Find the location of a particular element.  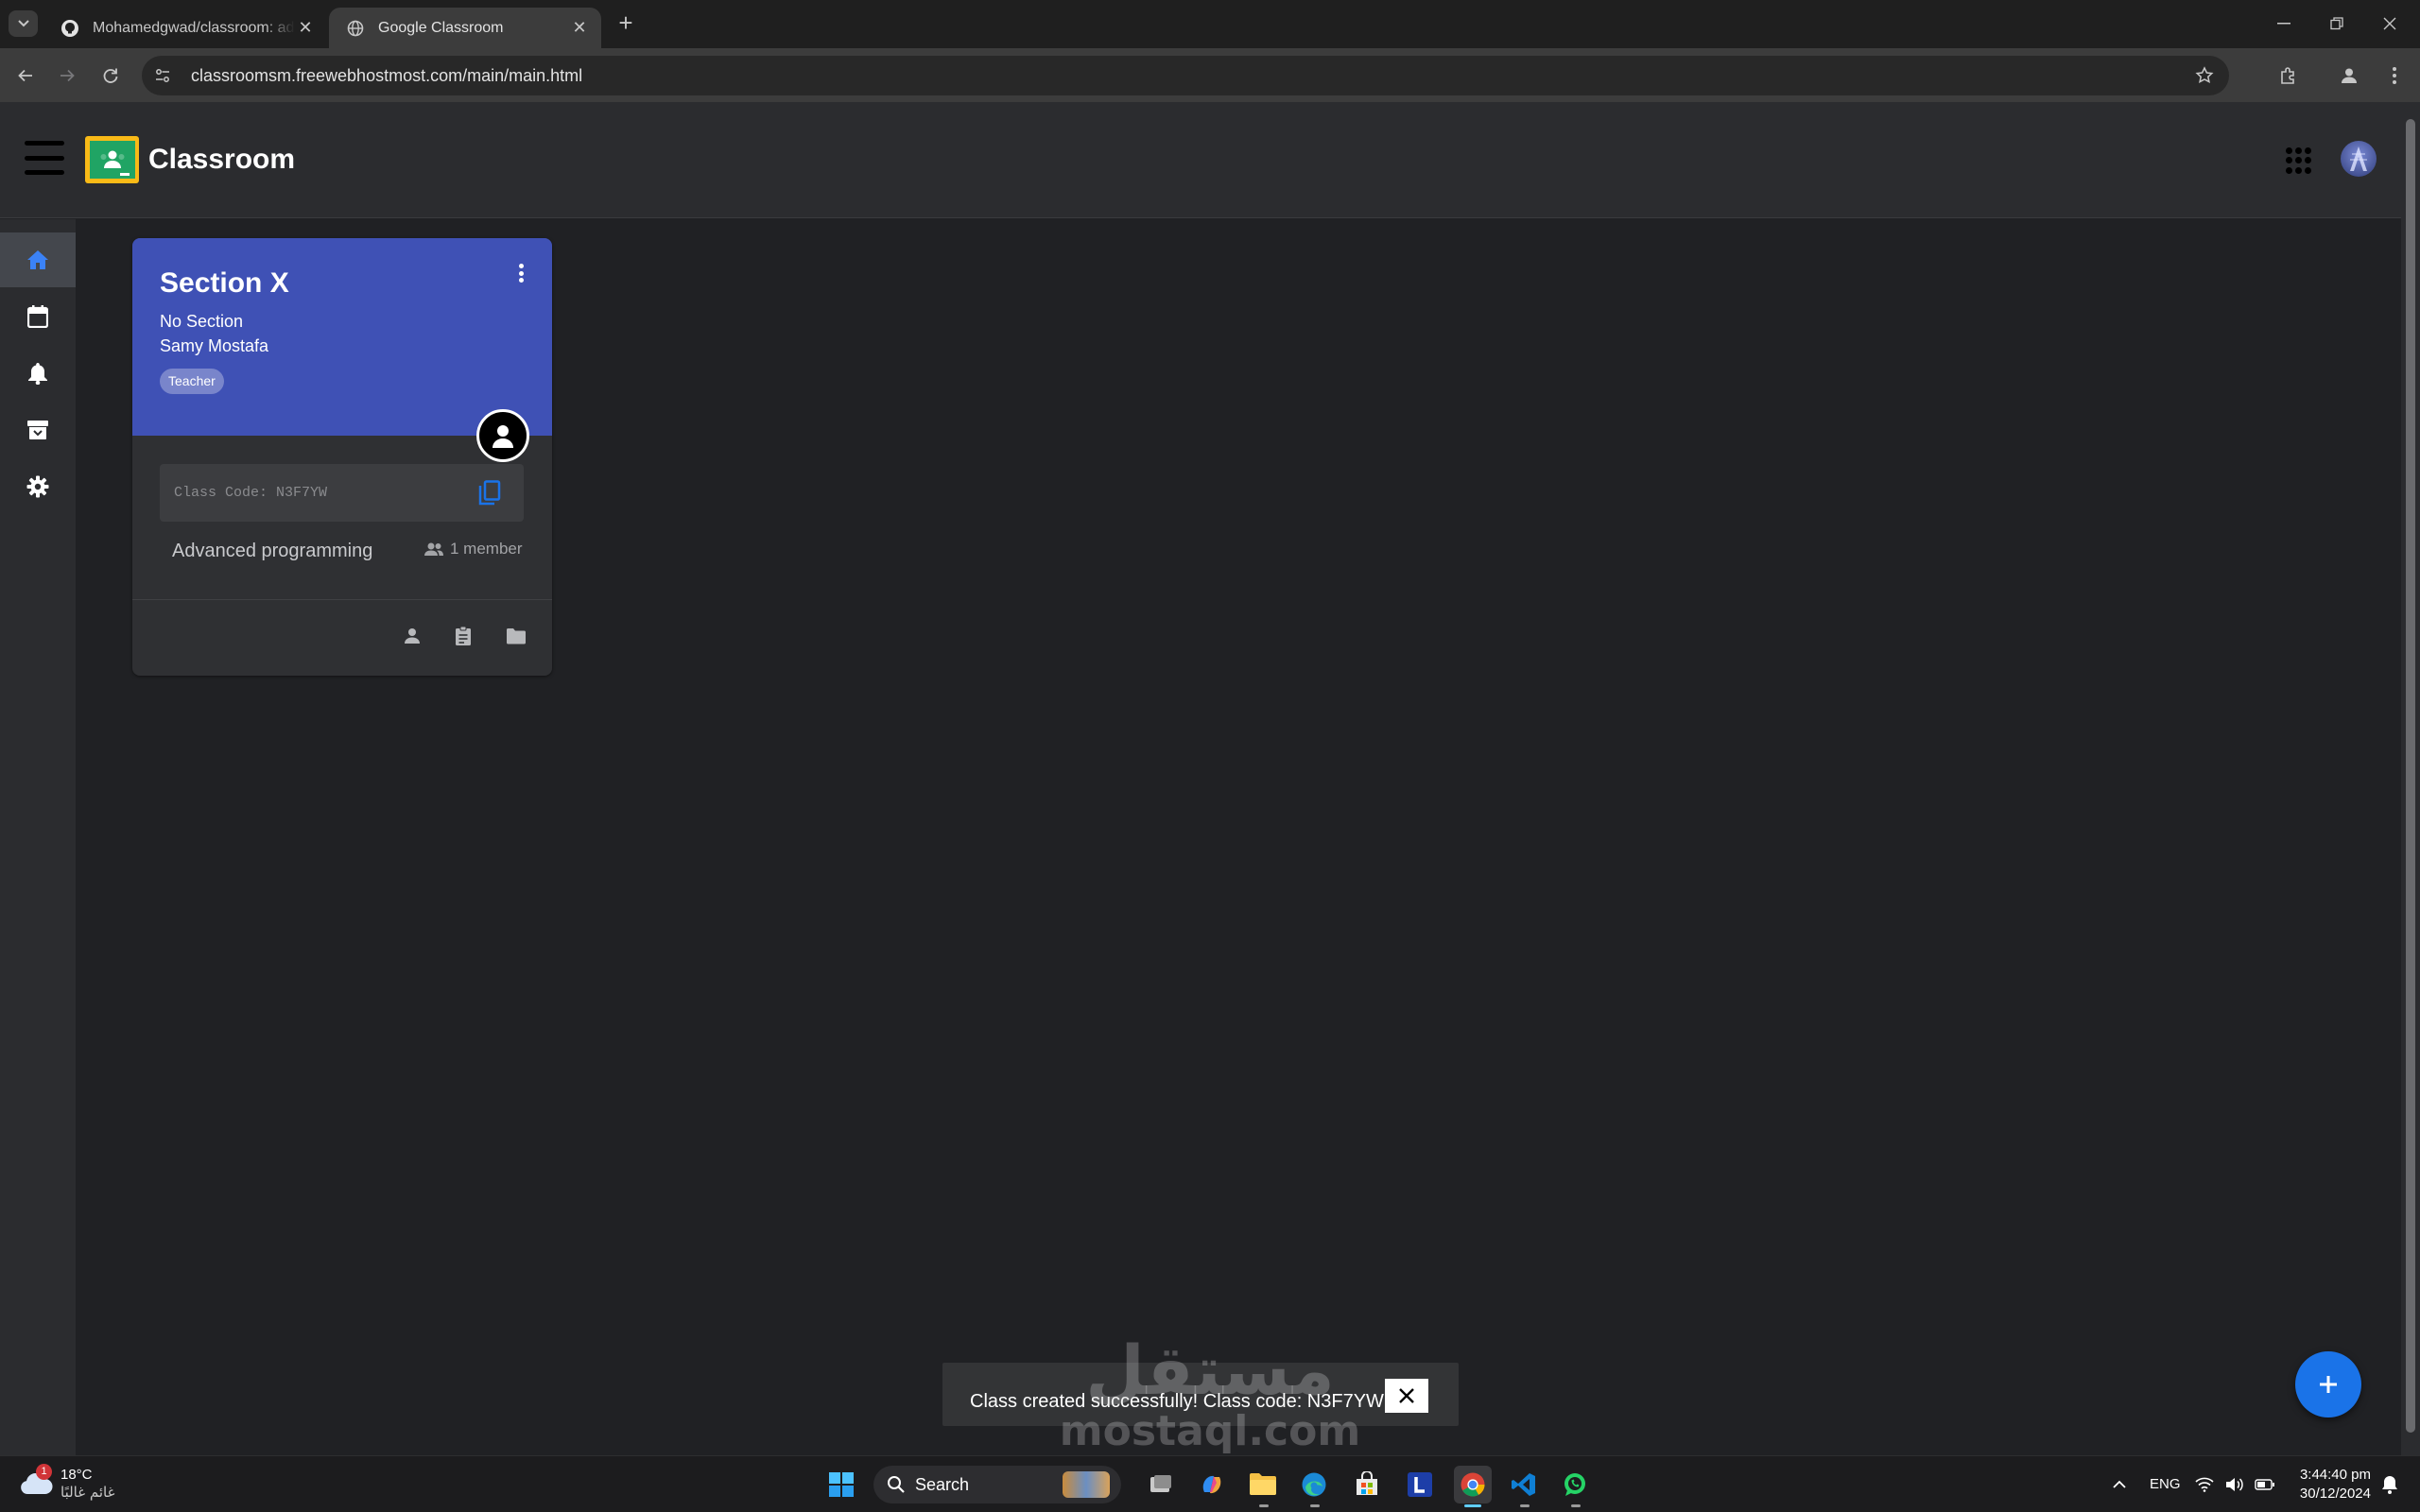

cloud-icon: 1 is located at coordinates (36, 1481).